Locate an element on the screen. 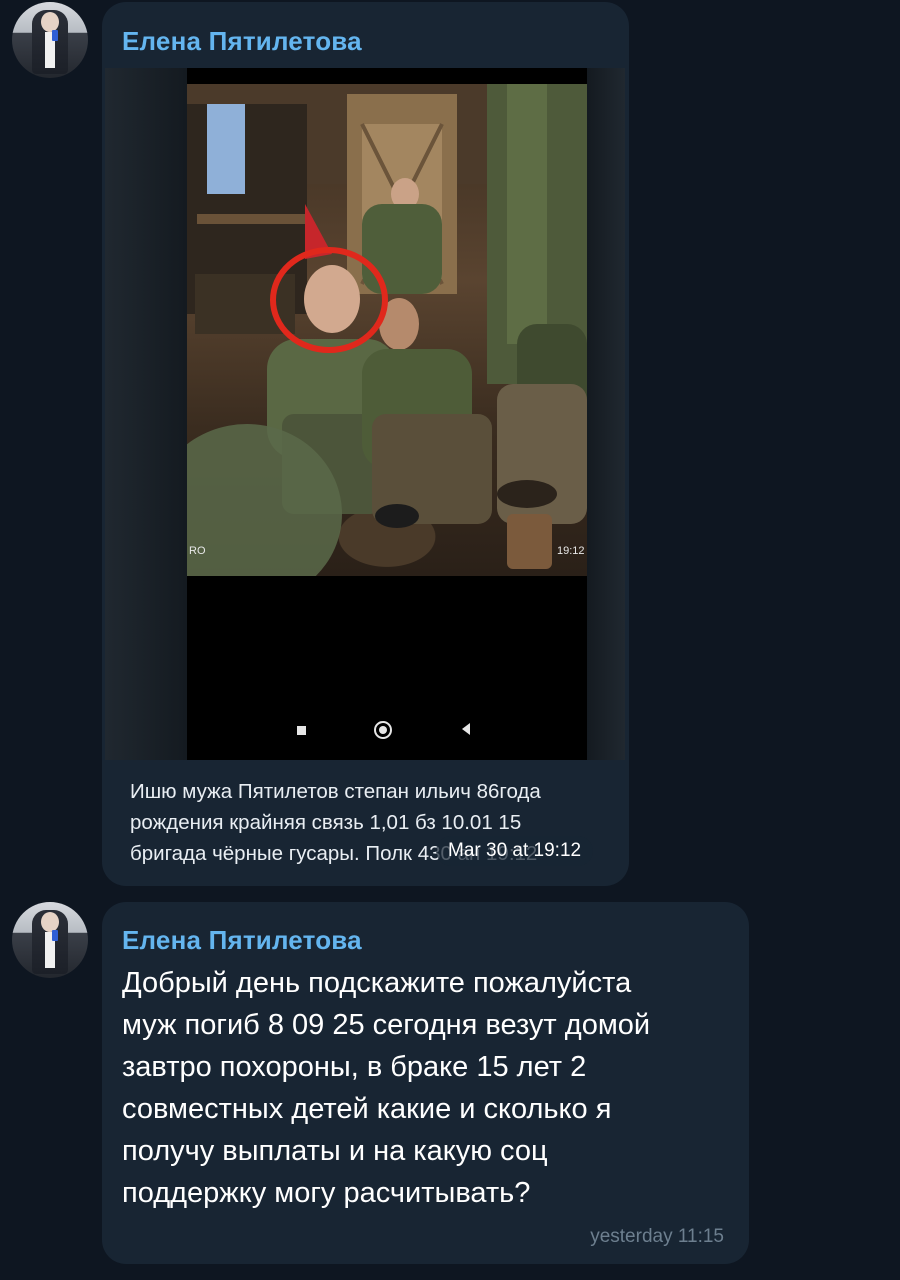 Image resolution: width=900 pixels, height=1280 pixels. photo-left-label: RO is located at coordinates (197, 551).